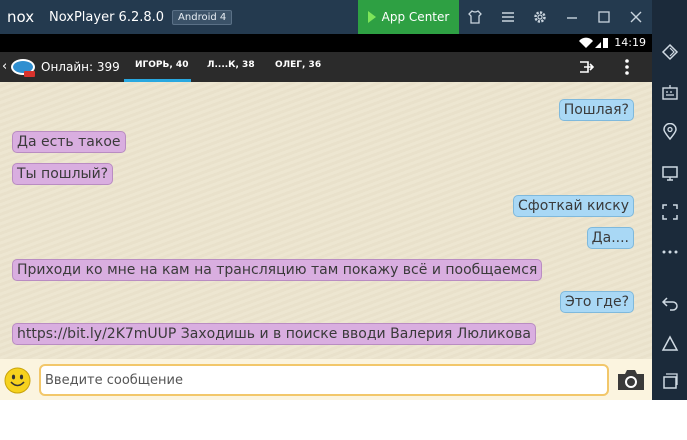 The width and height of the screenshot is (687, 440). Describe the element at coordinates (415, 17) in the screenshot. I see `app-center-label: App Center` at that location.